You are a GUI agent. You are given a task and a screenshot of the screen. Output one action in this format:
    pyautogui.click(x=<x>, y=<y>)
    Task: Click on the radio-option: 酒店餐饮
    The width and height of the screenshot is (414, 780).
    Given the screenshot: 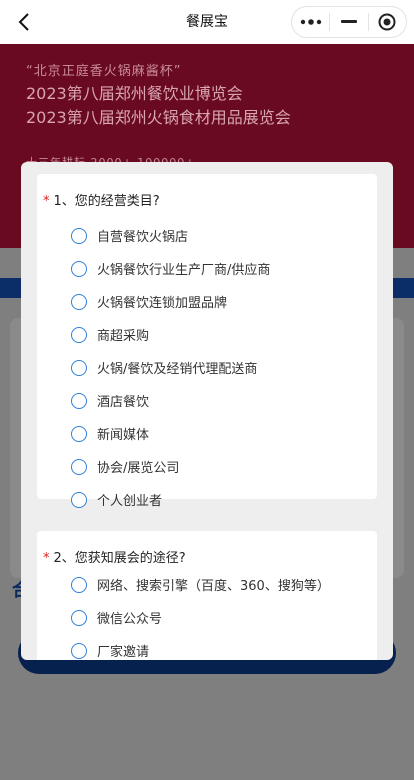 What is the action you would take?
    pyautogui.click(x=221, y=400)
    